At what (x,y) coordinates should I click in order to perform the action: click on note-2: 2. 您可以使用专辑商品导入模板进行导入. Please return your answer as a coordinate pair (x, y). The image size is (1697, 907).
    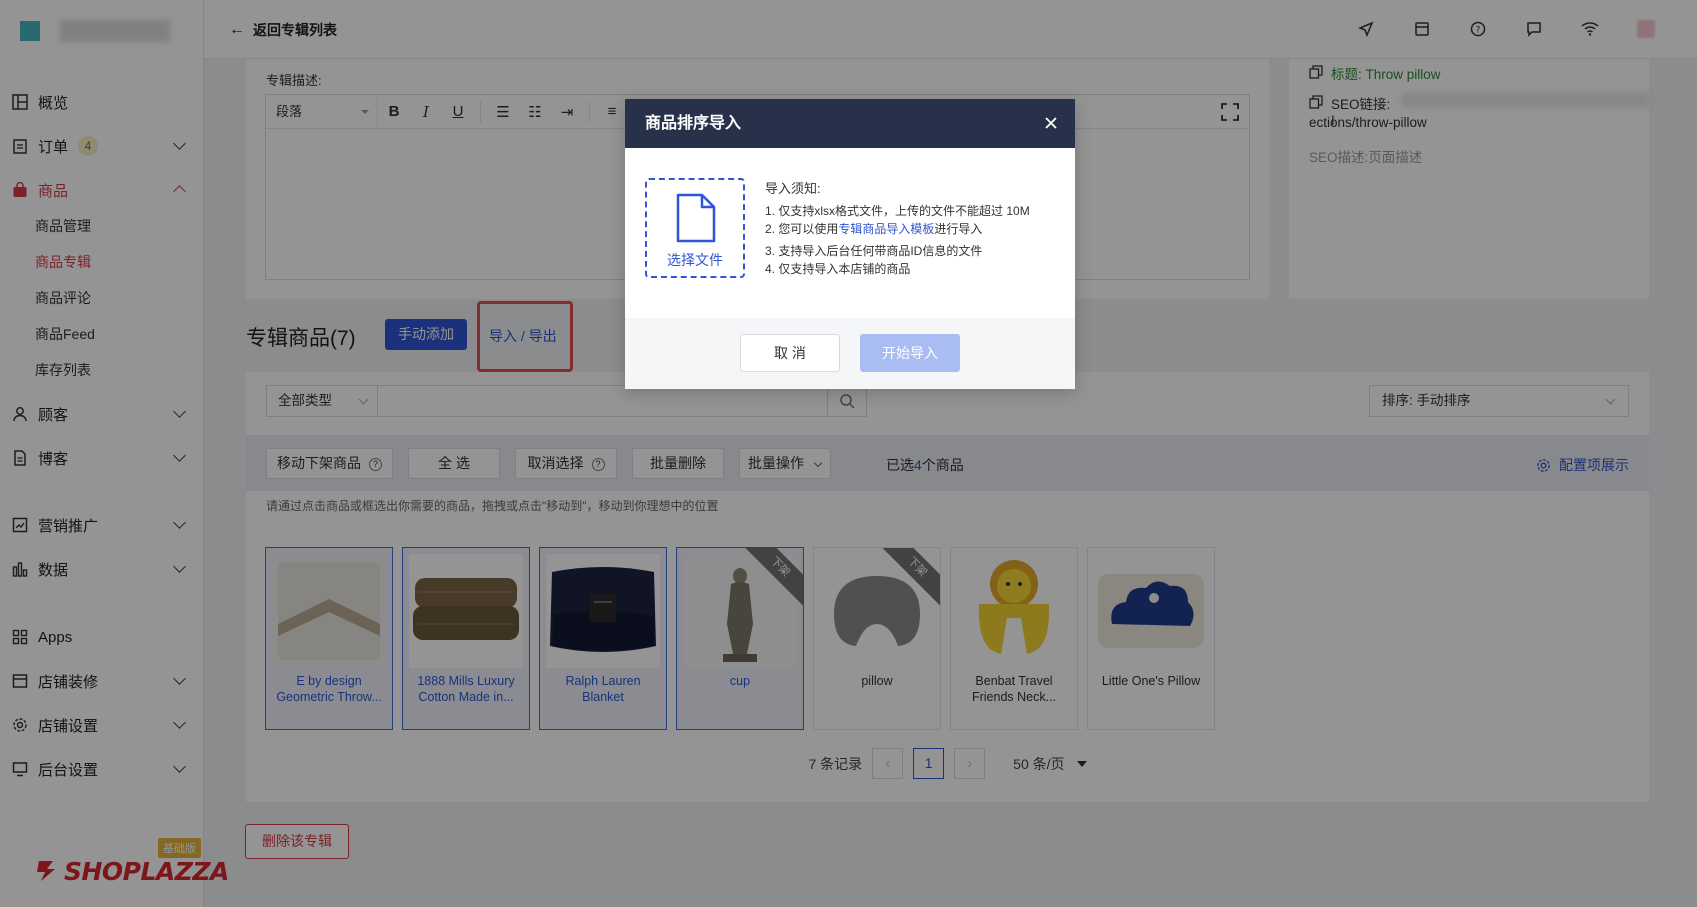
    Looking at the image, I should click on (897, 229).